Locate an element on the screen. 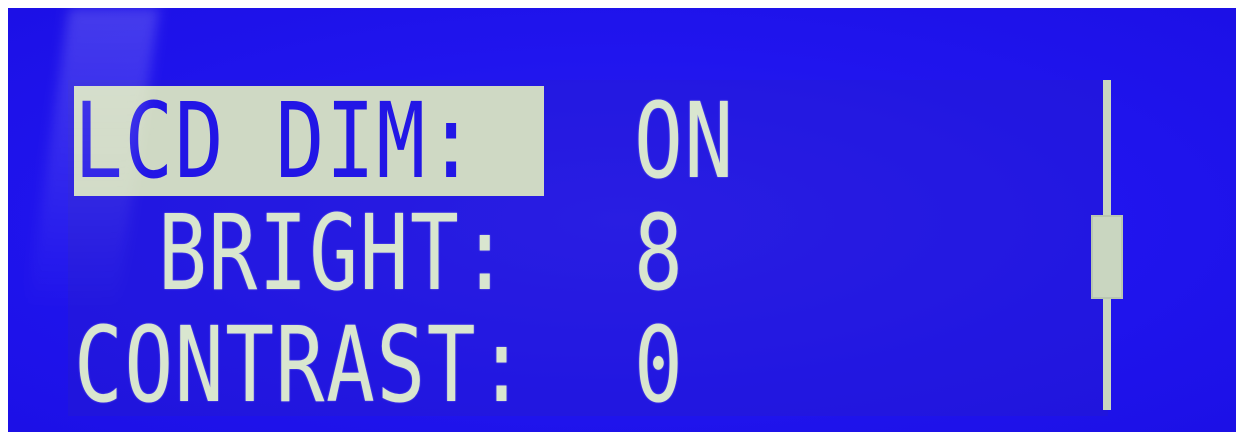 The width and height of the screenshot is (1244, 439). scrollbar-thumb is located at coordinates (1107, 257).